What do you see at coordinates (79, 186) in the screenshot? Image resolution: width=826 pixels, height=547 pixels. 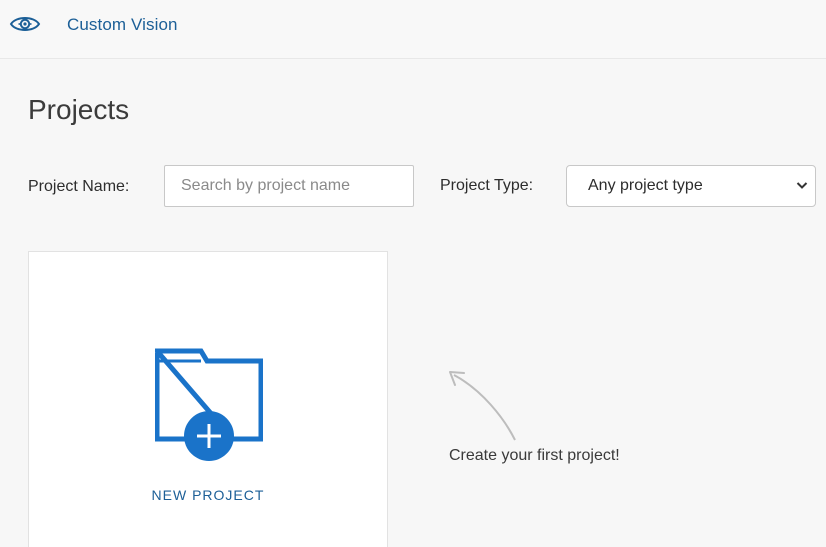 I see `project-name-label: Project Name:` at bounding box center [79, 186].